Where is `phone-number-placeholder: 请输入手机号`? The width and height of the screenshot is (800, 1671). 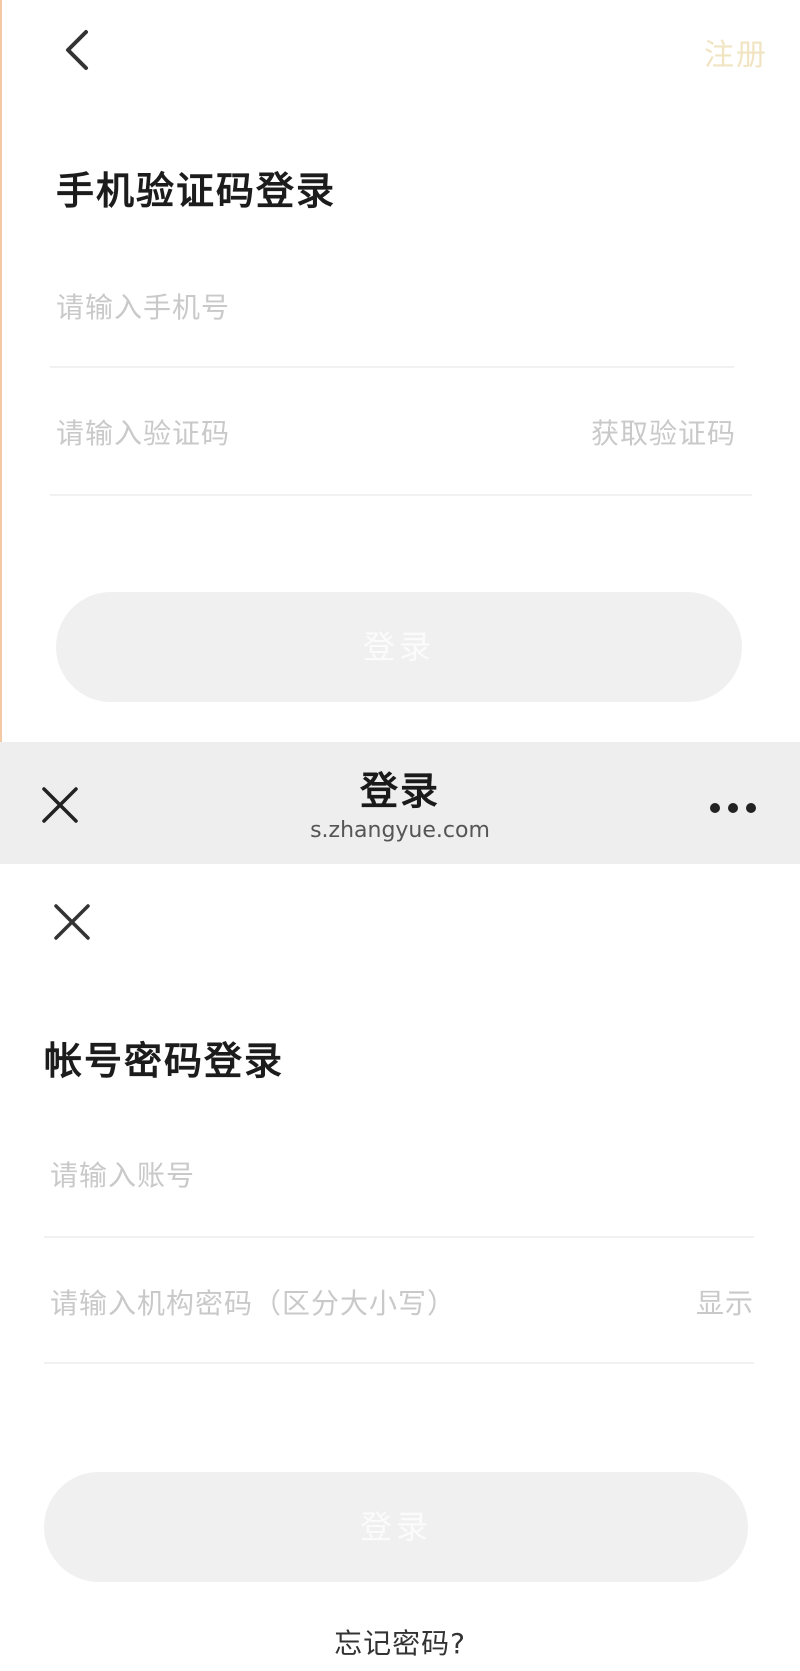 phone-number-placeholder: 请输入手机号 is located at coordinates (143, 307).